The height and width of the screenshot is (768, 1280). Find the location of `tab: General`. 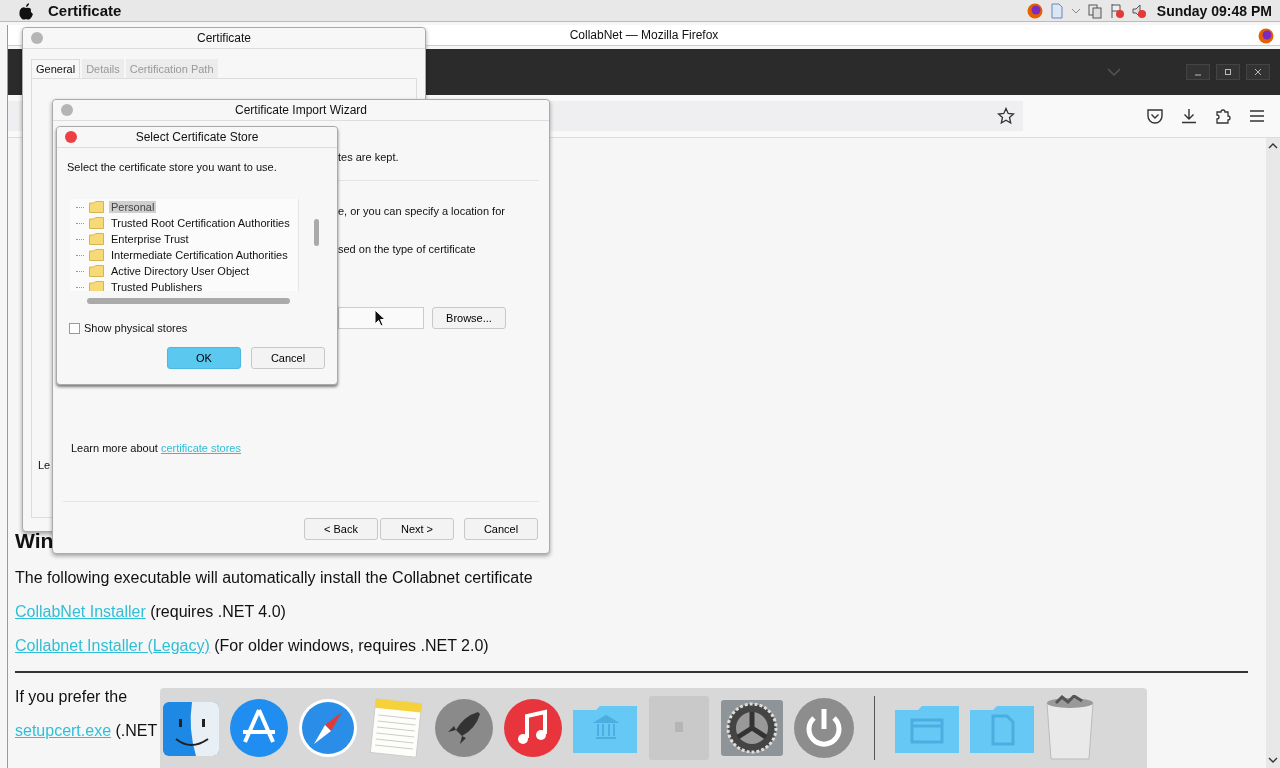

tab: General is located at coordinates (56, 68).